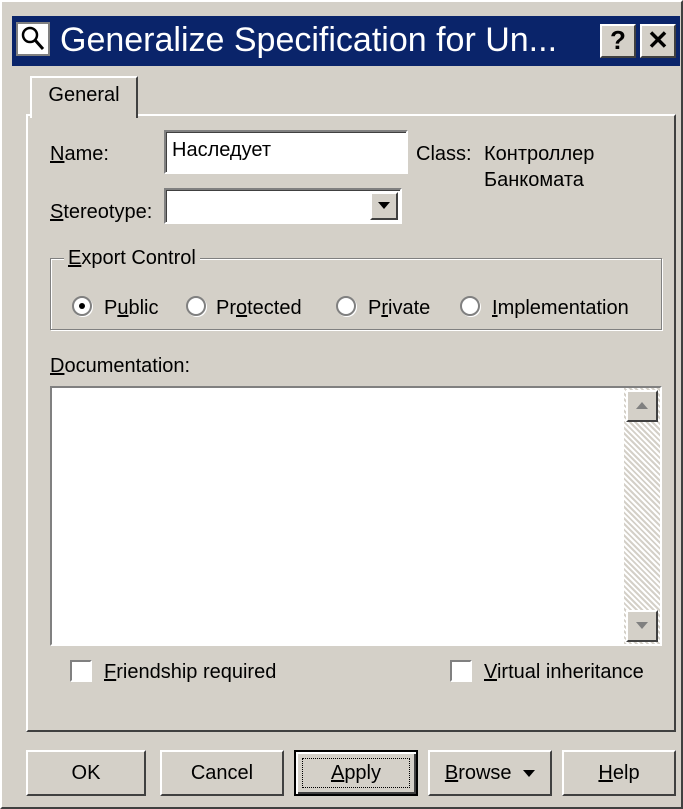 Image resolution: width=683 pixels, height=809 pixels. I want to click on friendship-checkbox, so click(81, 671).